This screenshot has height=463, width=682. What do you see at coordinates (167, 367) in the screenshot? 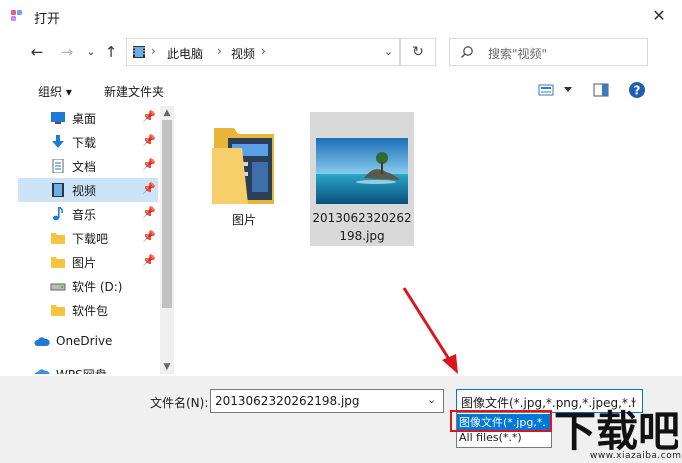
I see `scroll-down-arrow-icon: ▼` at bounding box center [167, 367].